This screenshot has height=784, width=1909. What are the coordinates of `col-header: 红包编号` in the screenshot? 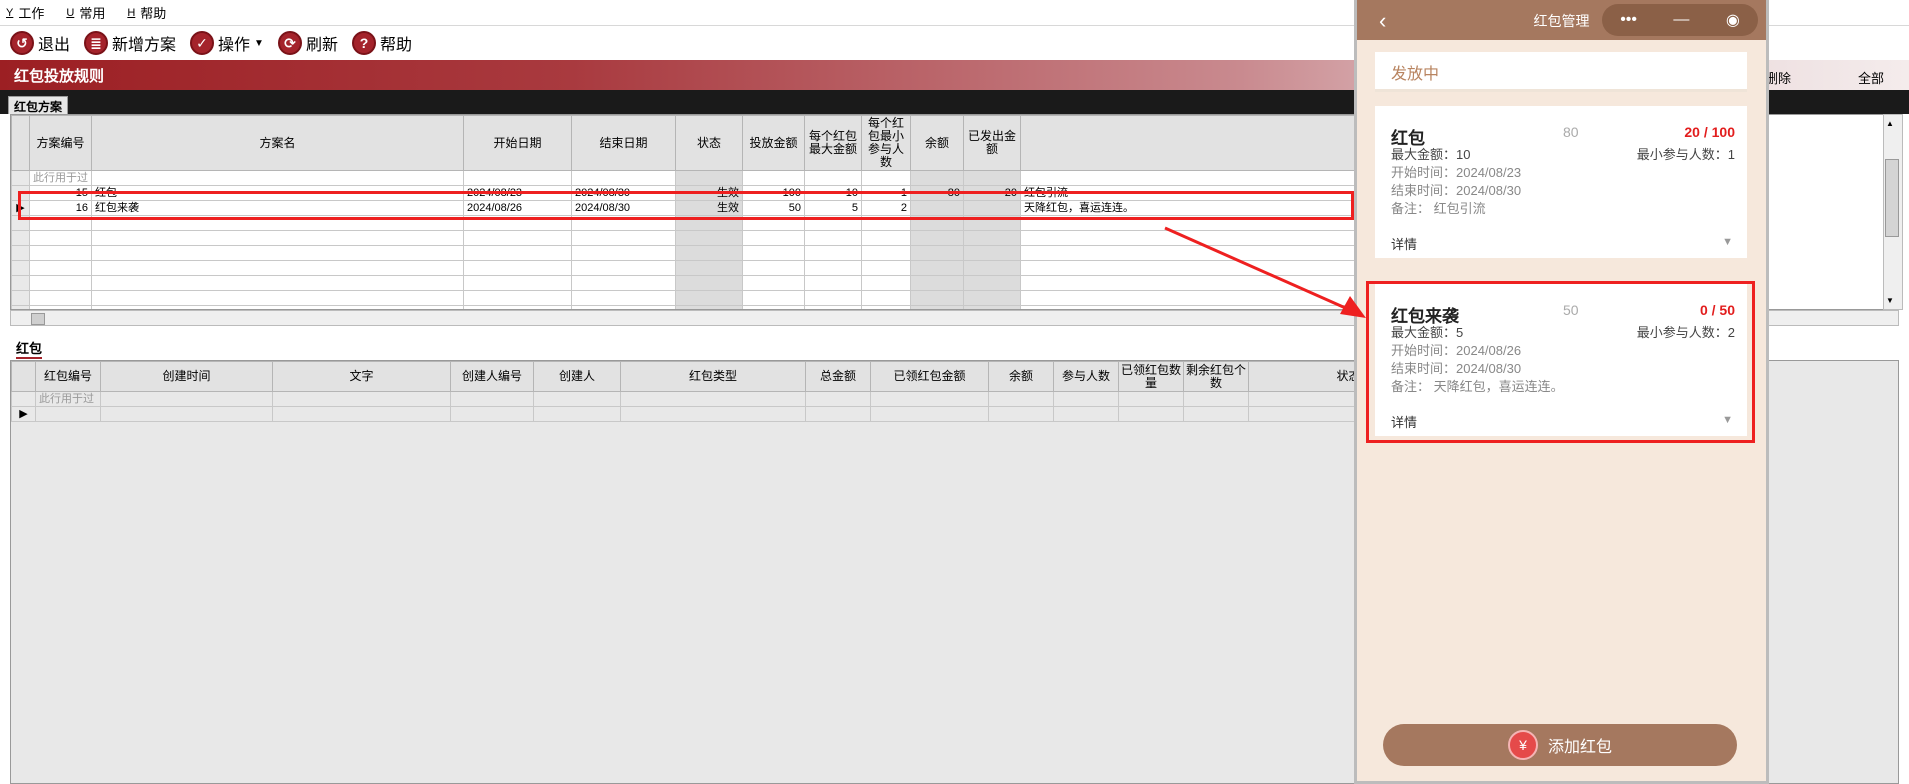 It's located at (68, 376).